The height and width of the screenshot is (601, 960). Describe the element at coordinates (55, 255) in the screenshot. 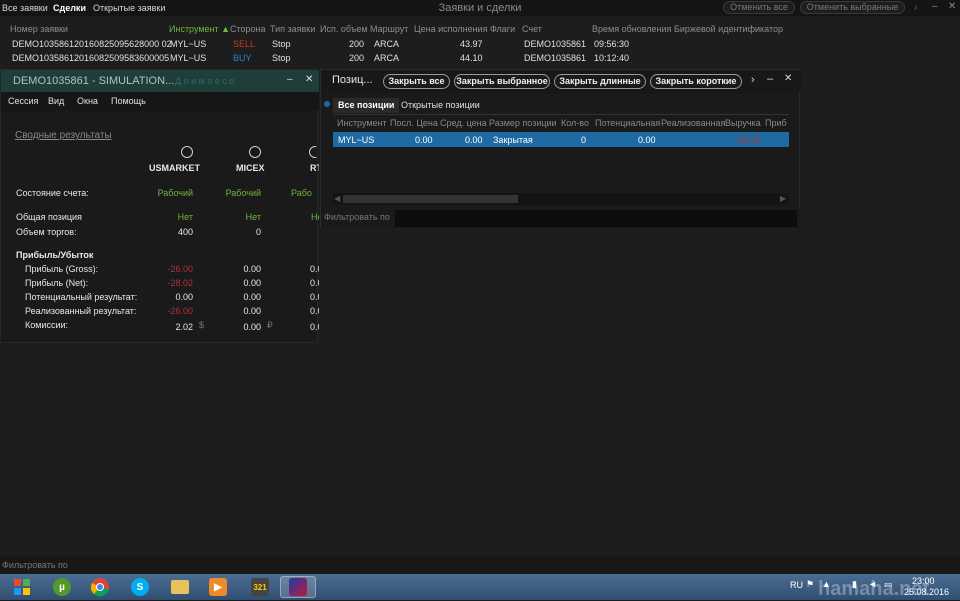

I see `pnl-title: Прибыль/Убыток` at that location.